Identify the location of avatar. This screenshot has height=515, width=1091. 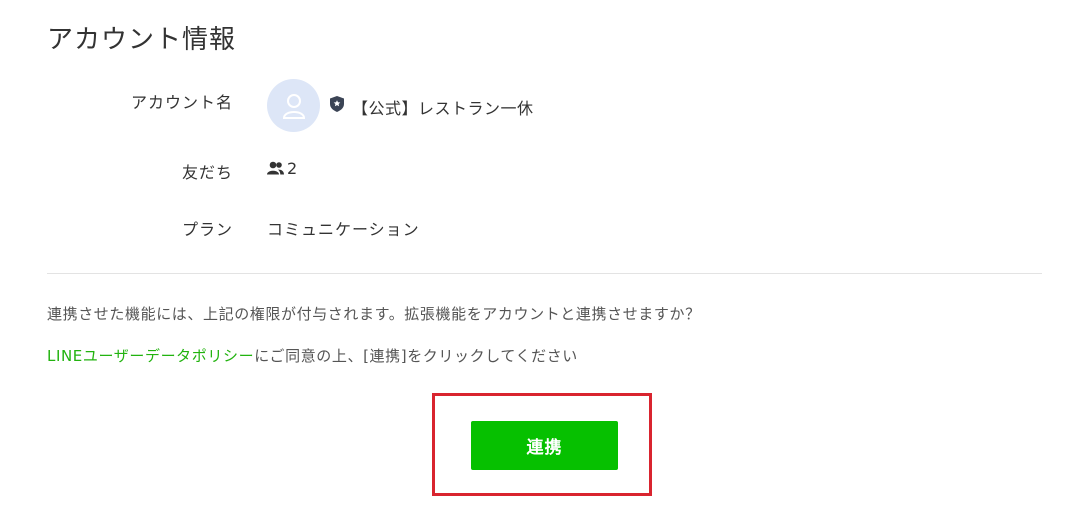
(293, 105).